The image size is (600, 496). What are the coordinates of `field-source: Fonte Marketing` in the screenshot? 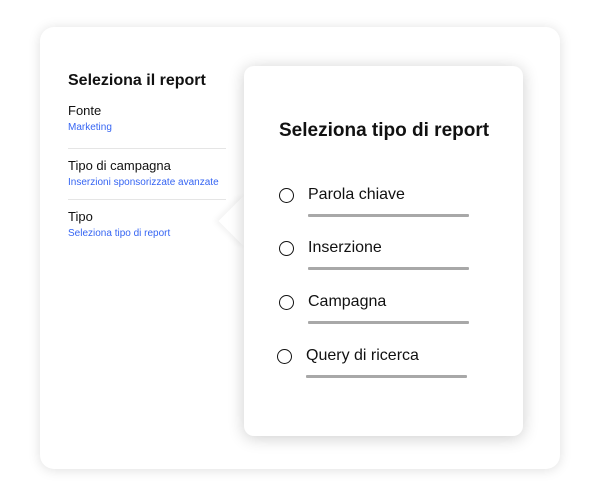 It's located at (150, 119).